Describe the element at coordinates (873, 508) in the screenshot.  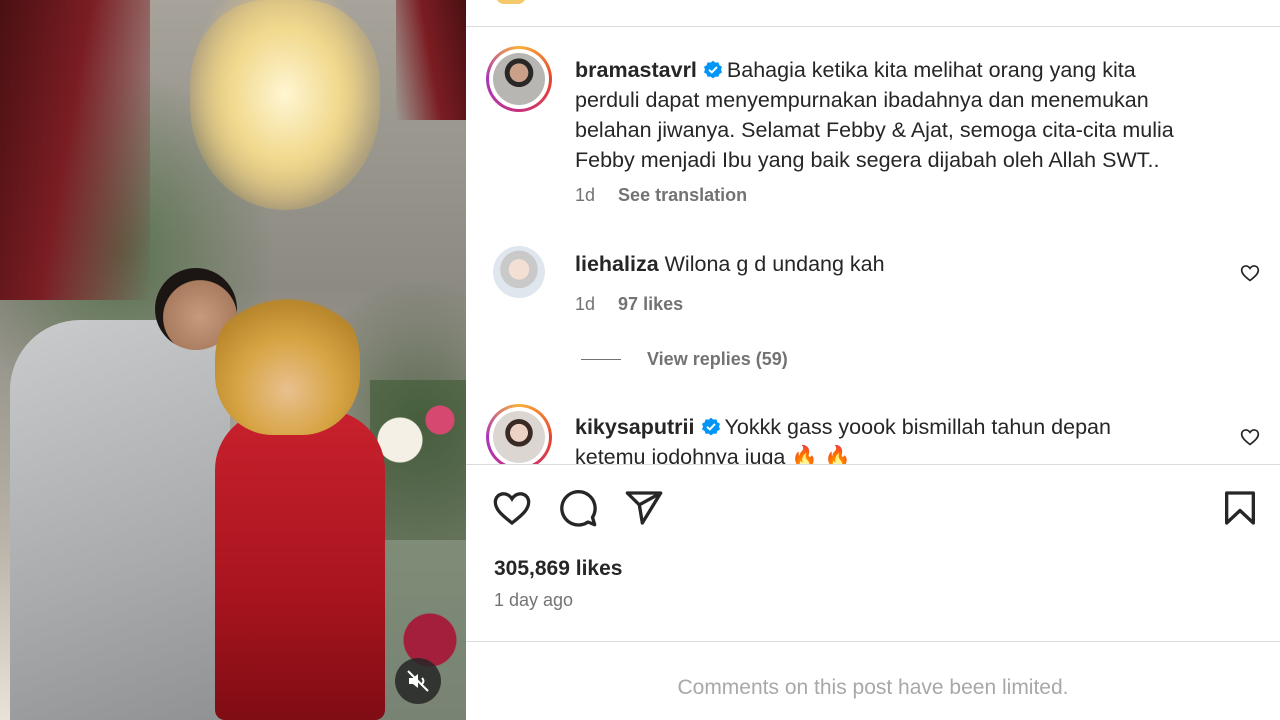
I see `action-bar` at that location.